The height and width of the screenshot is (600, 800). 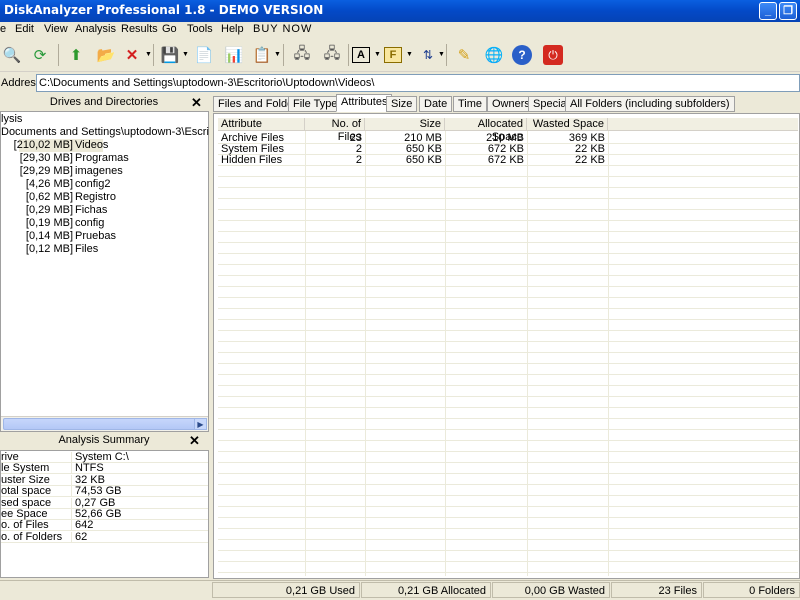 I want to click on summary-row: otal space 74,53 GB, so click(x=104, y=491).